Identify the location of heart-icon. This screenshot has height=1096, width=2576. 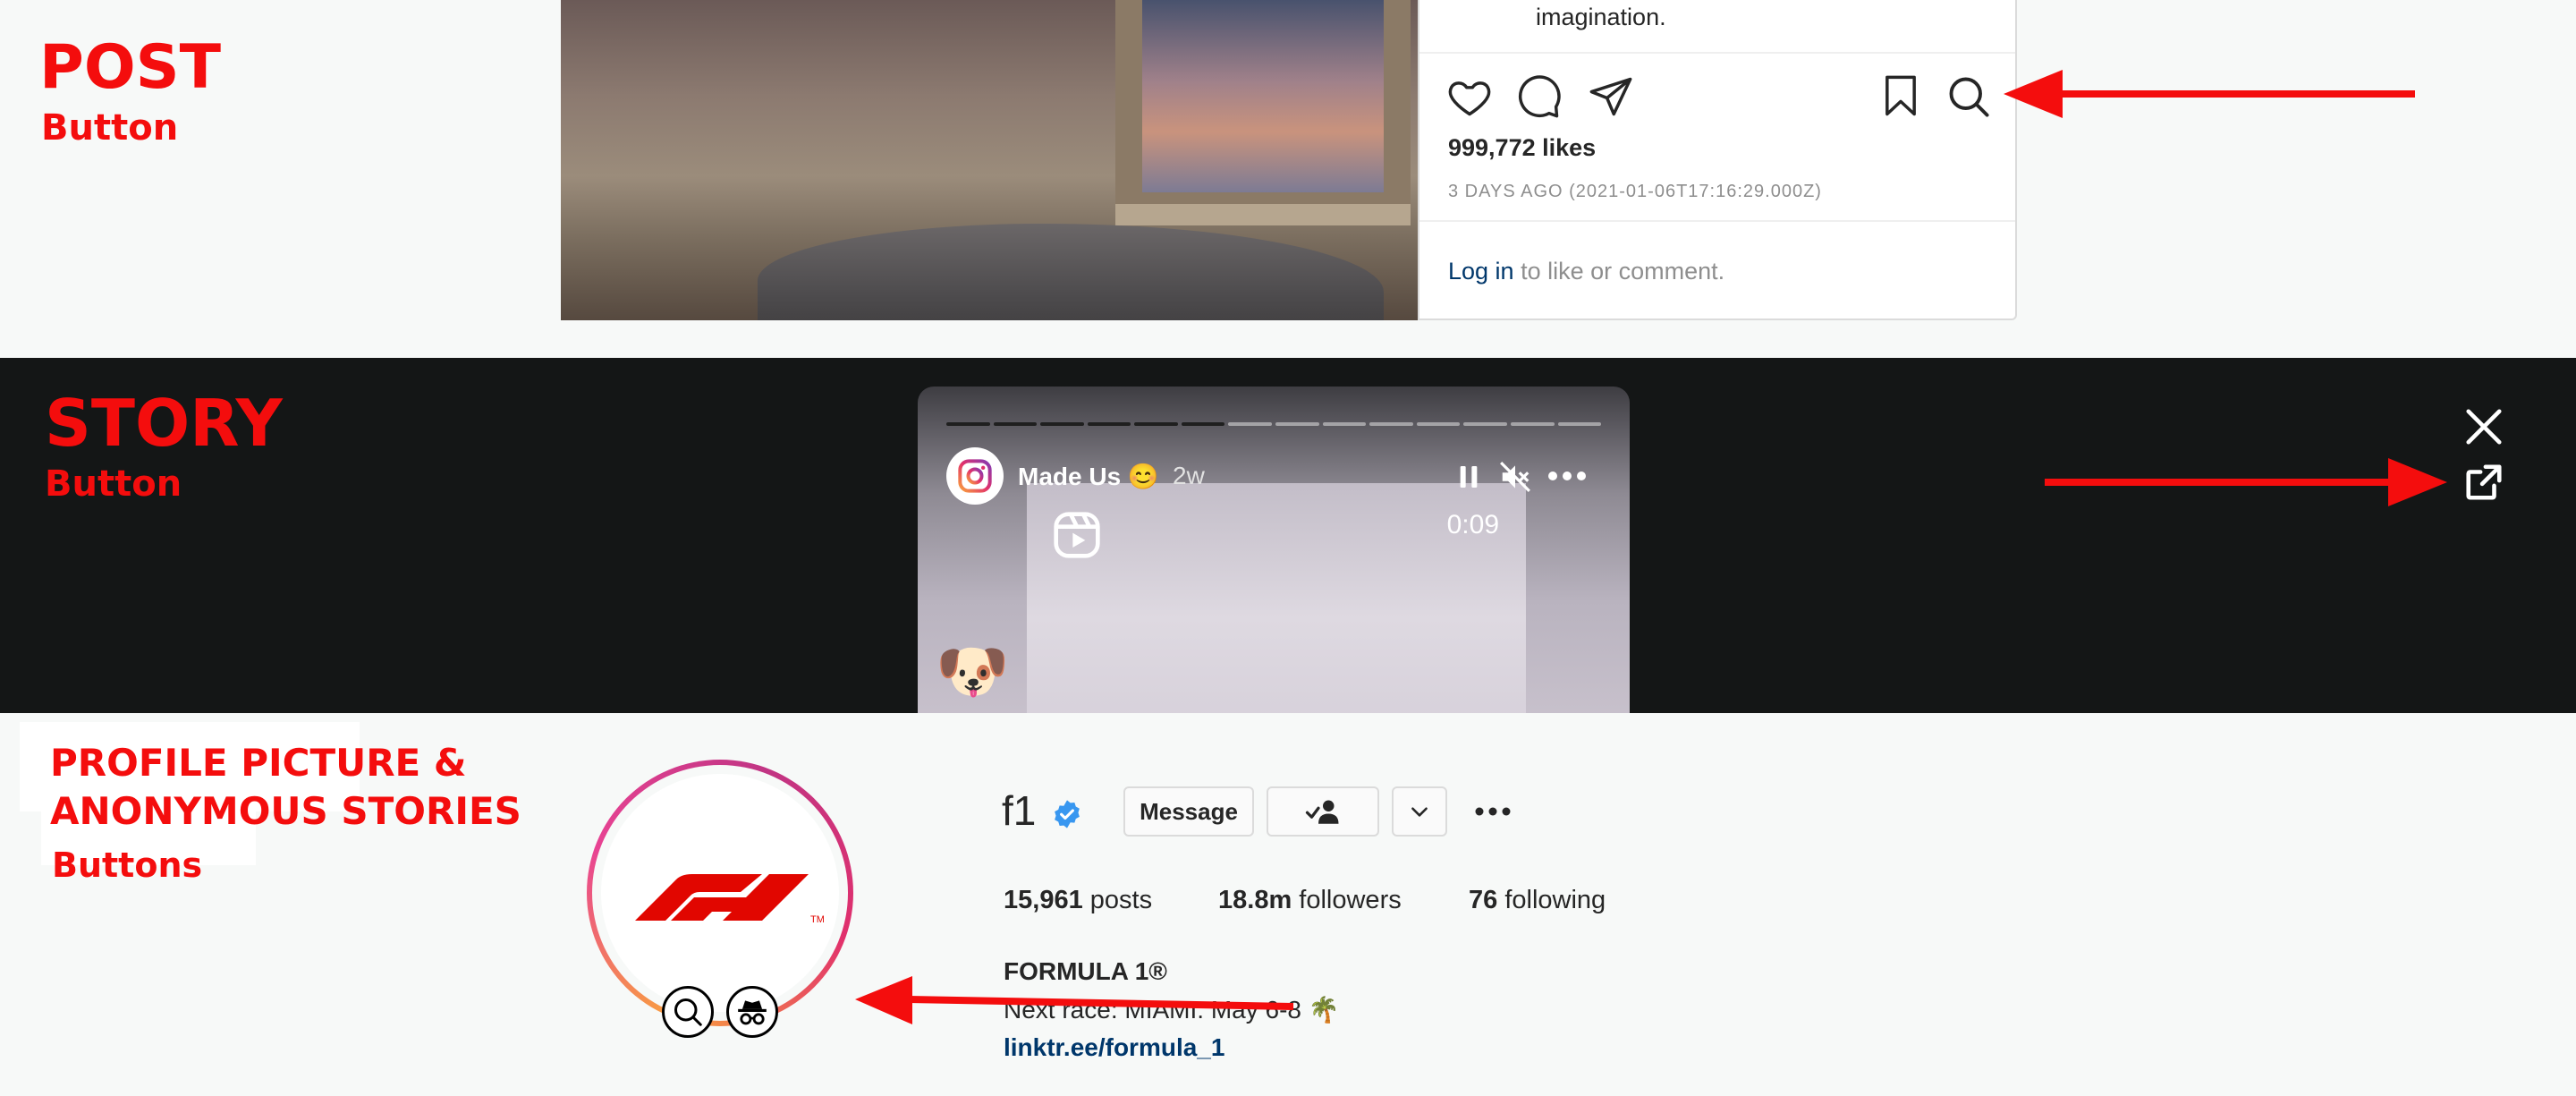
(1469, 96).